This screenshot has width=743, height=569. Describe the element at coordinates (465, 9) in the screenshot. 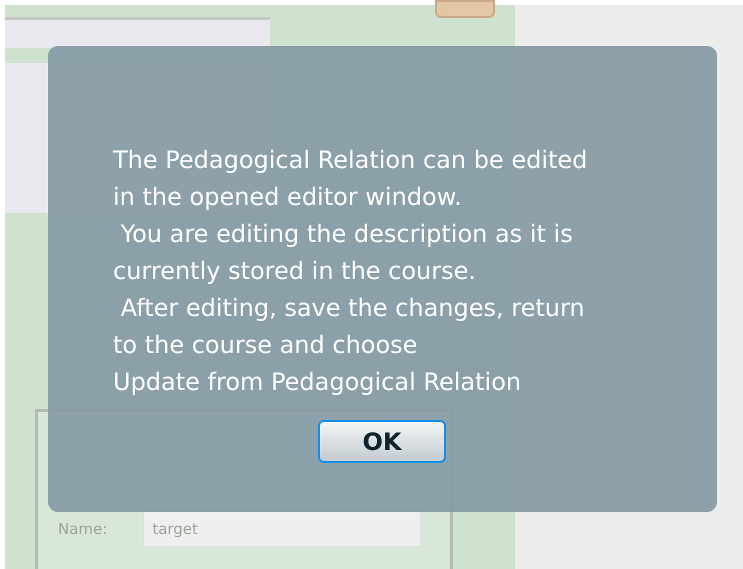

I see `toolbar-button` at that location.